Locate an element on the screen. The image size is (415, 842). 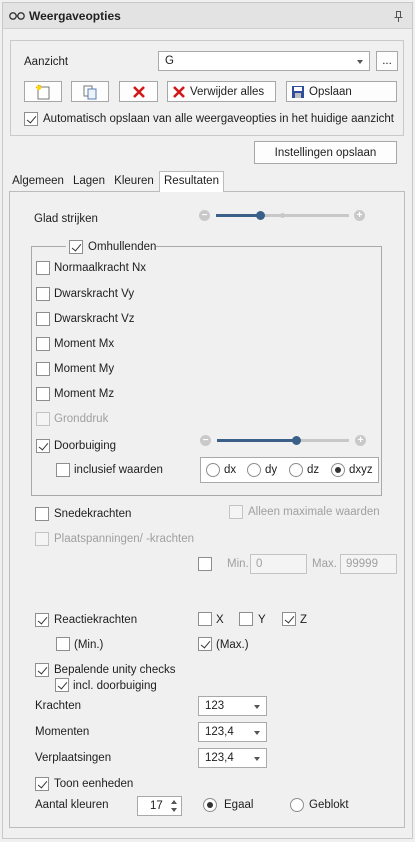
reaction-y-checkbox is located at coordinates (246, 619).